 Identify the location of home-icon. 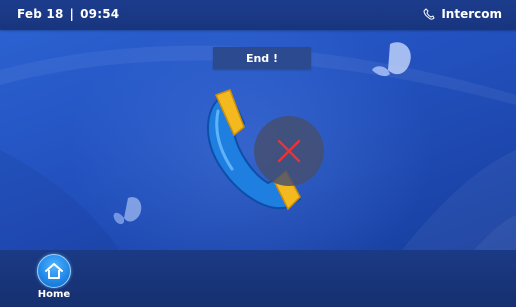
(54, 271).